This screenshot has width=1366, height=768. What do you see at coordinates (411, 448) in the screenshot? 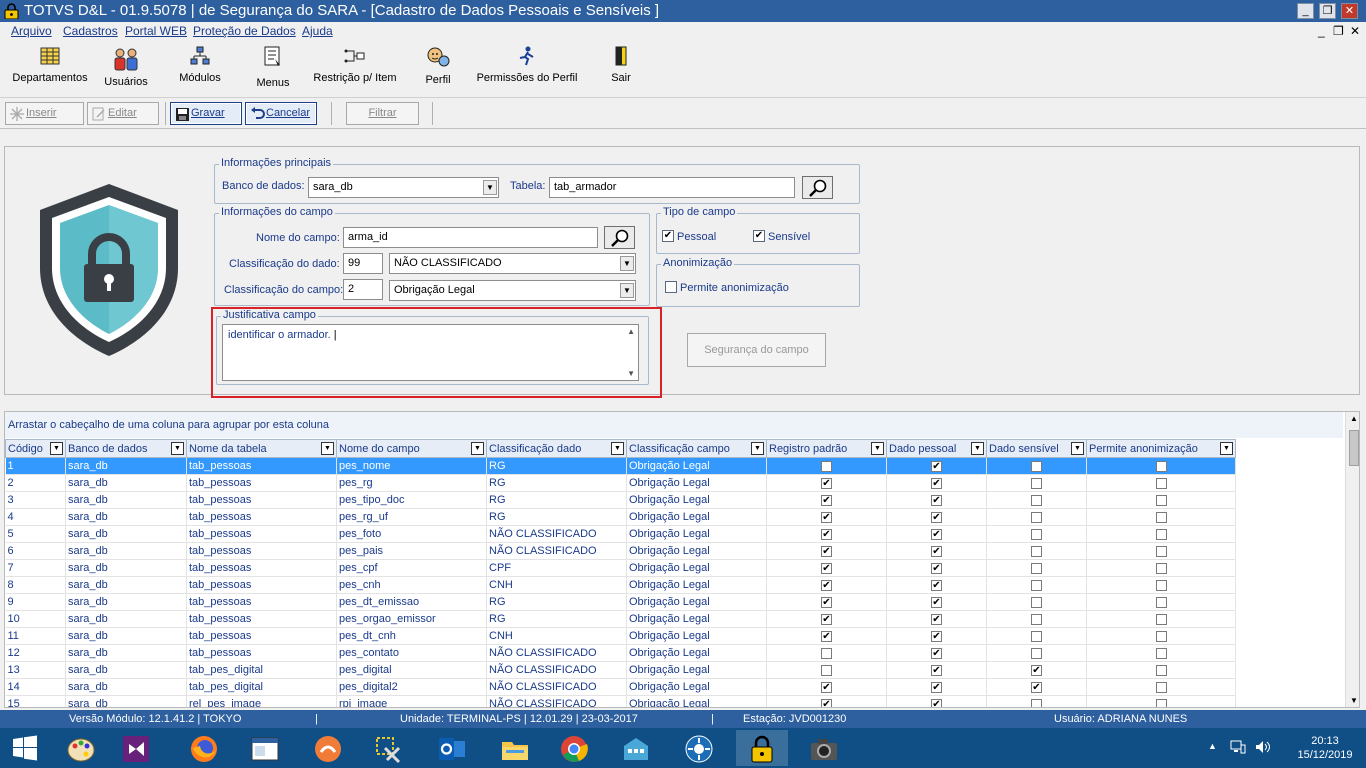
I see `grid-header-col-campo: Nome do campo ▼` at bounding box center [411, 448].